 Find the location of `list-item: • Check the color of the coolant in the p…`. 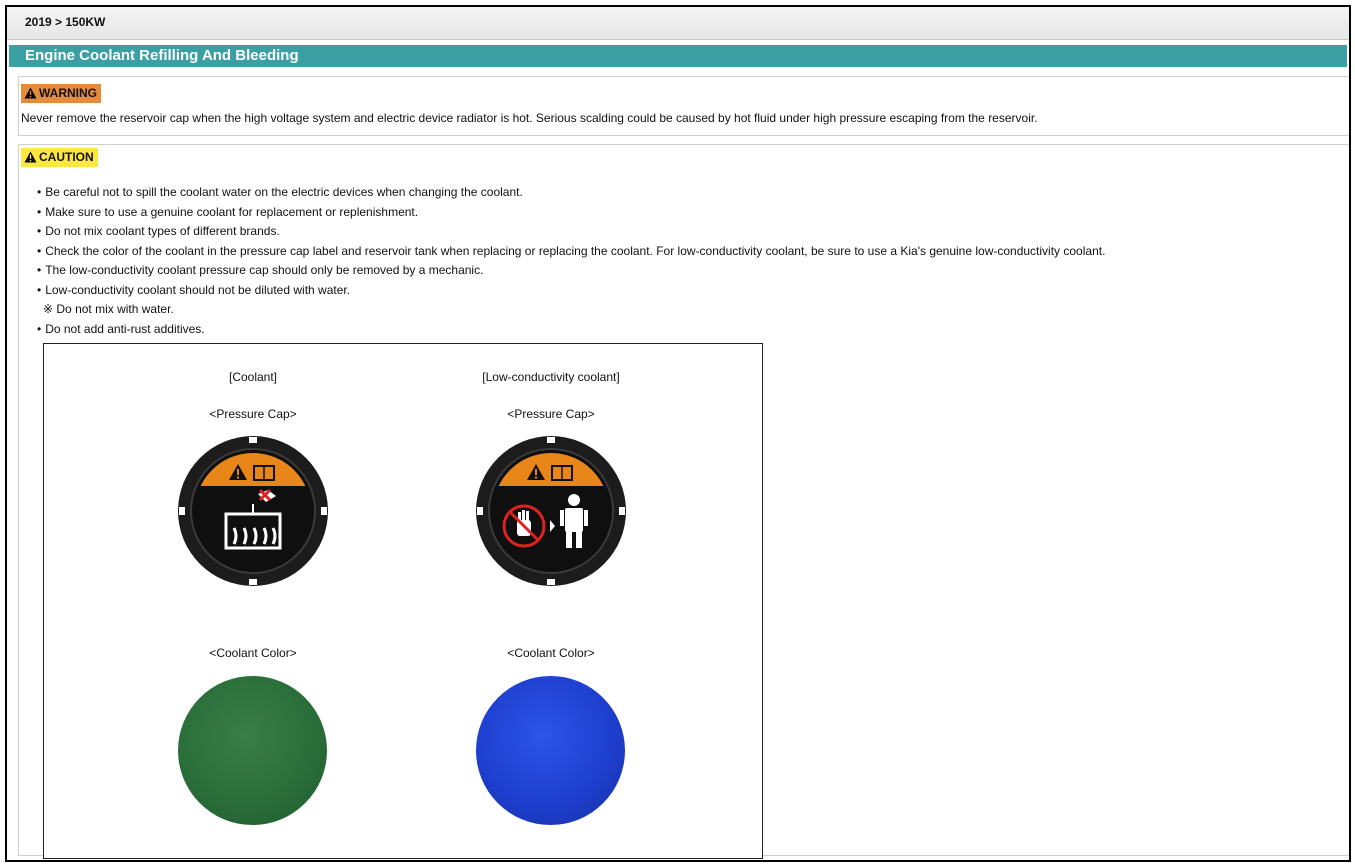

list-item: • Check the color of the coolant in the p… is located at coordinates (571, 250).